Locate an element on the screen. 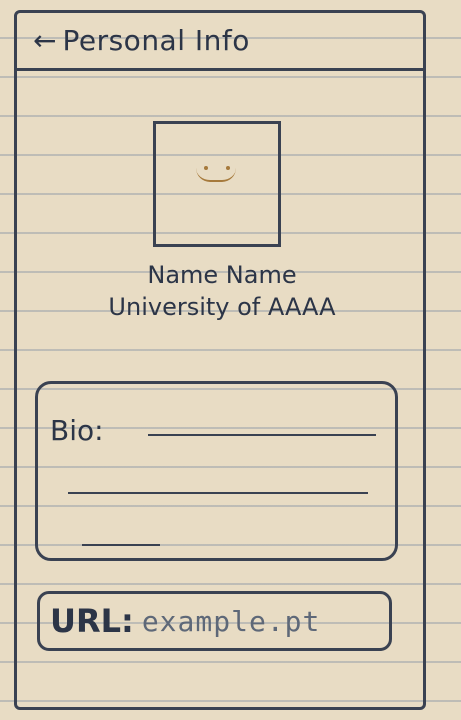 The height and width of the screenshot is (720, 461). profile-name: Name Name is located at coordinates (222, 275).